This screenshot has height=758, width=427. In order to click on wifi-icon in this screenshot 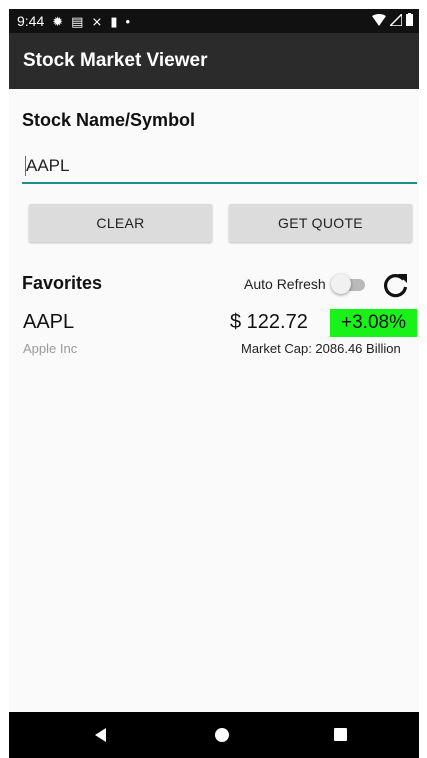, I will do `click(379, 19)`.